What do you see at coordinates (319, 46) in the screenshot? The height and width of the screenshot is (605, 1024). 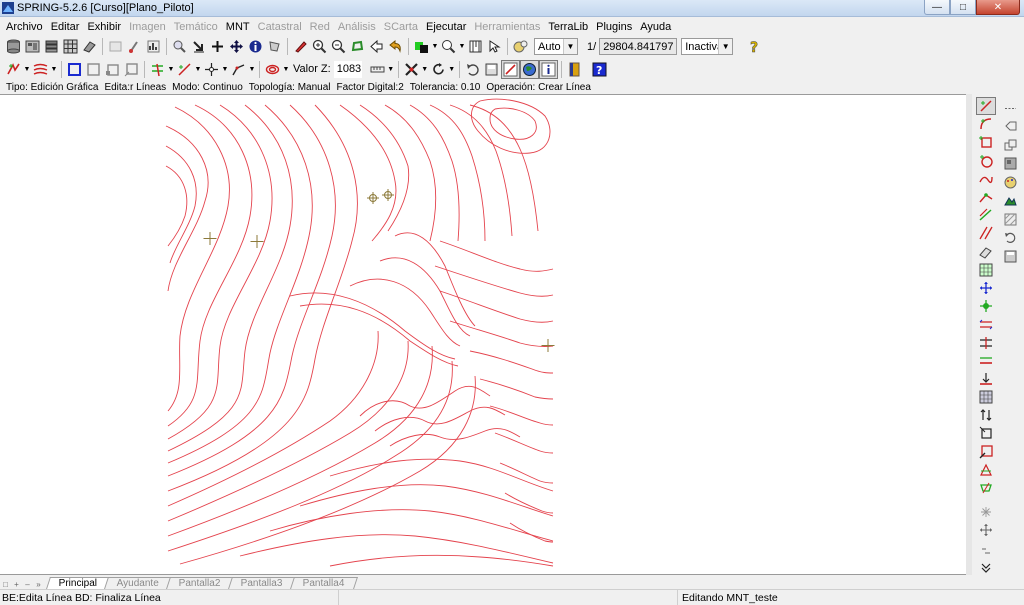 I see `zoom-in-icon` at bounding box center [319, 46].